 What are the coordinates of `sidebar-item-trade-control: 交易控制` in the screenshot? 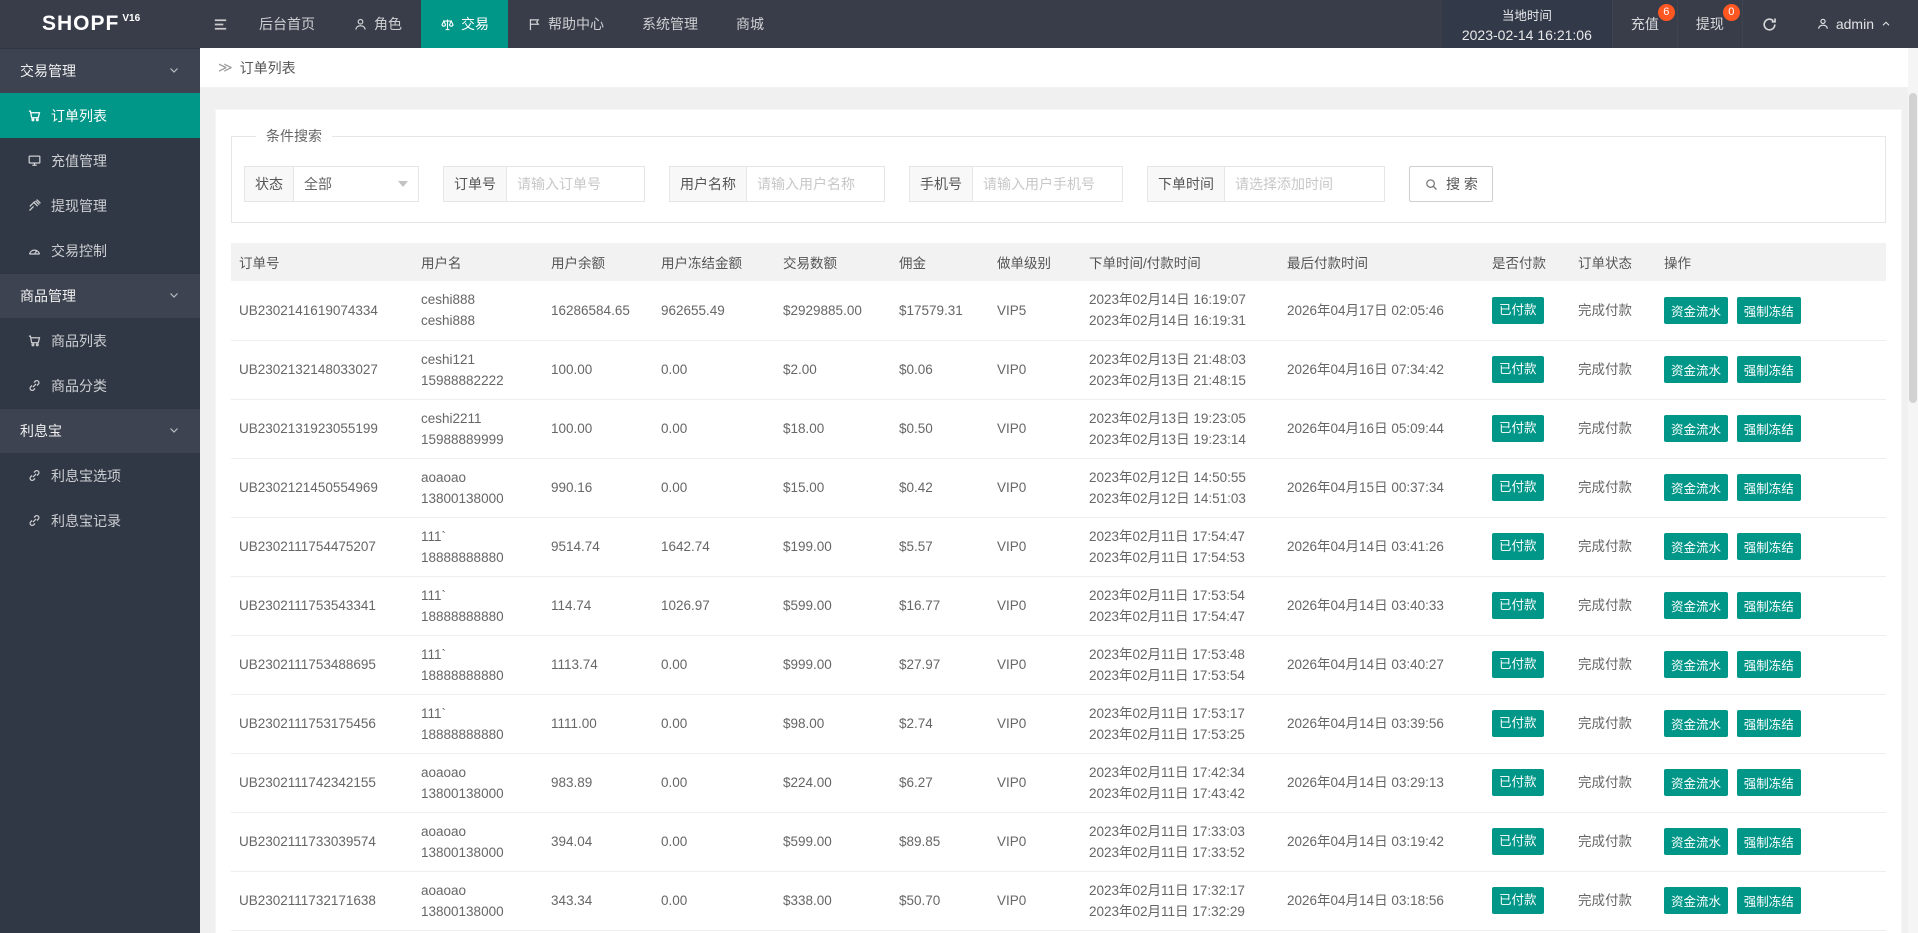 It's located at (100, 250).